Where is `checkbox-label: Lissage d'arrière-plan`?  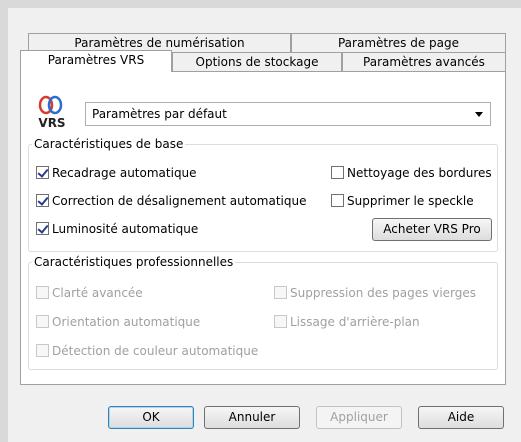 checkbox-label: Lissage d'arrière-plan is located at coordinates (355, 322).